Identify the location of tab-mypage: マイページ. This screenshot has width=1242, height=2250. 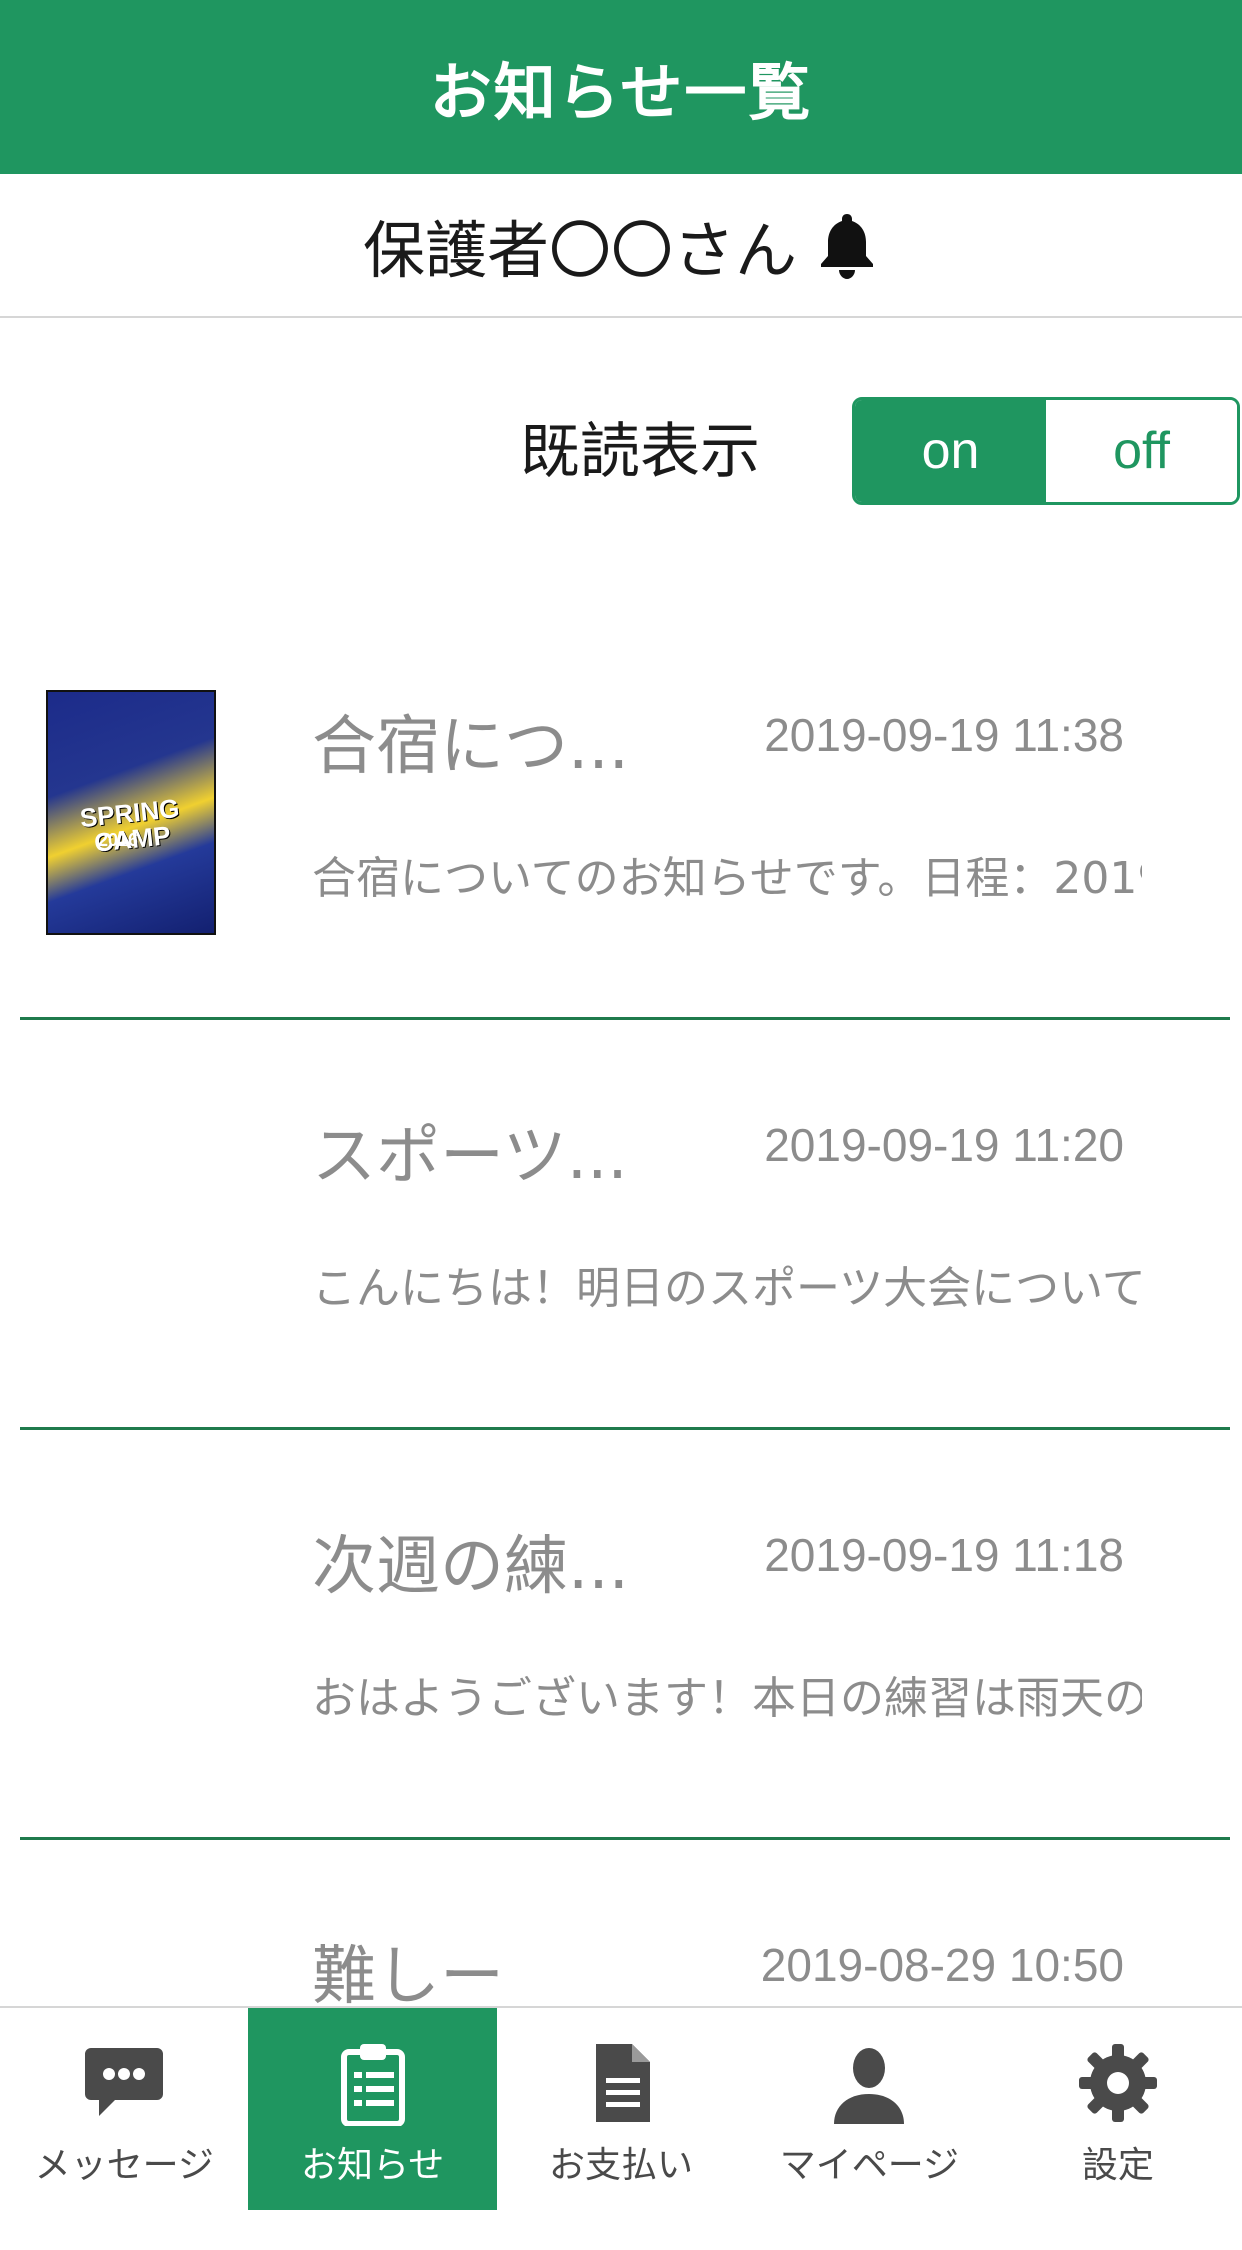
(869, 2109).